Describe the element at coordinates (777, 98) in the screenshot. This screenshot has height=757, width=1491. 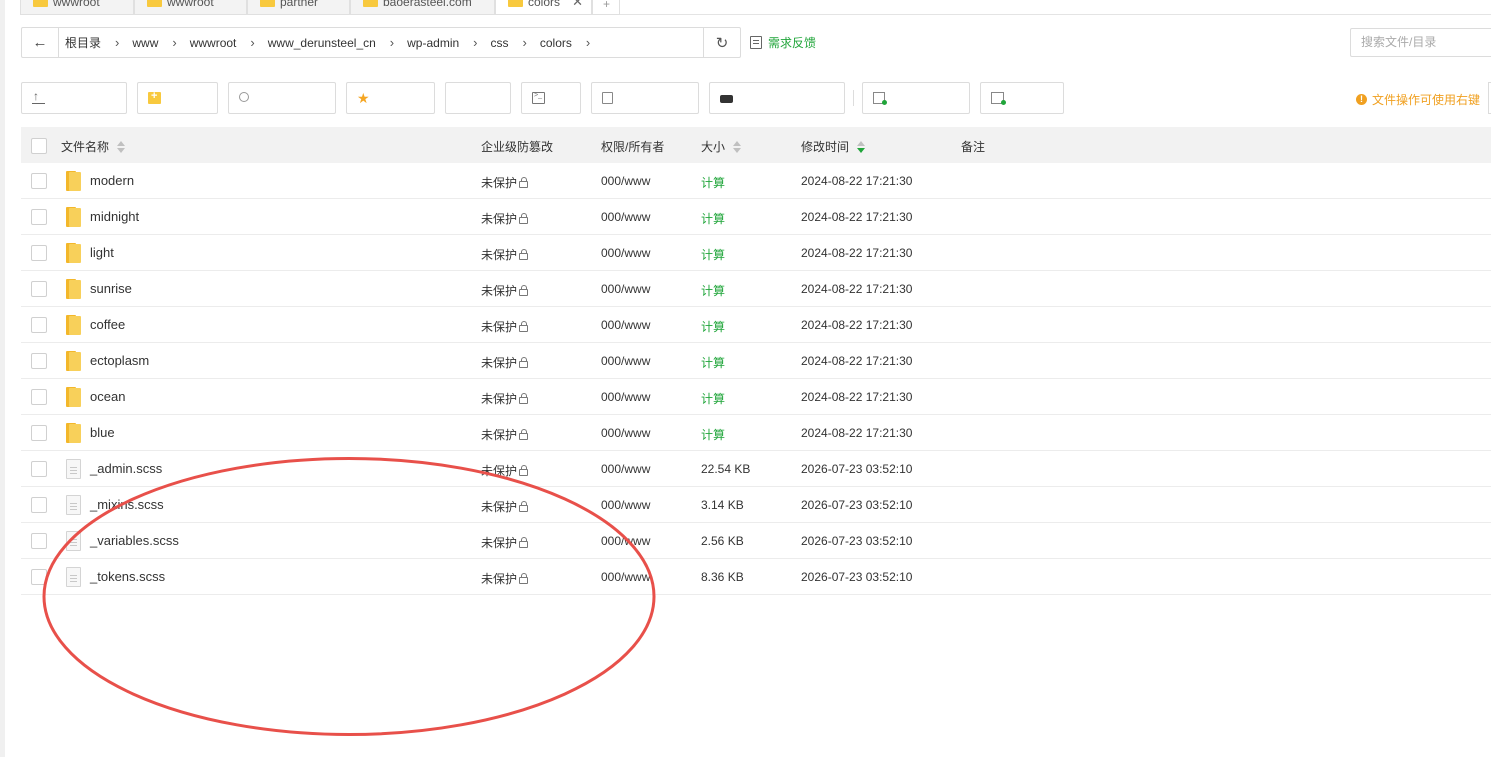
I see `disk-button` at that location.